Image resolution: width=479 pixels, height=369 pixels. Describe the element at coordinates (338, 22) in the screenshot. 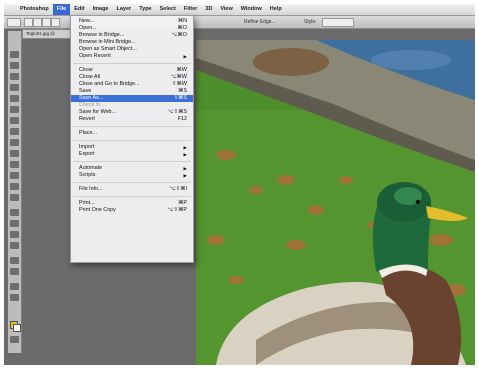

I see `style-select` at that location.